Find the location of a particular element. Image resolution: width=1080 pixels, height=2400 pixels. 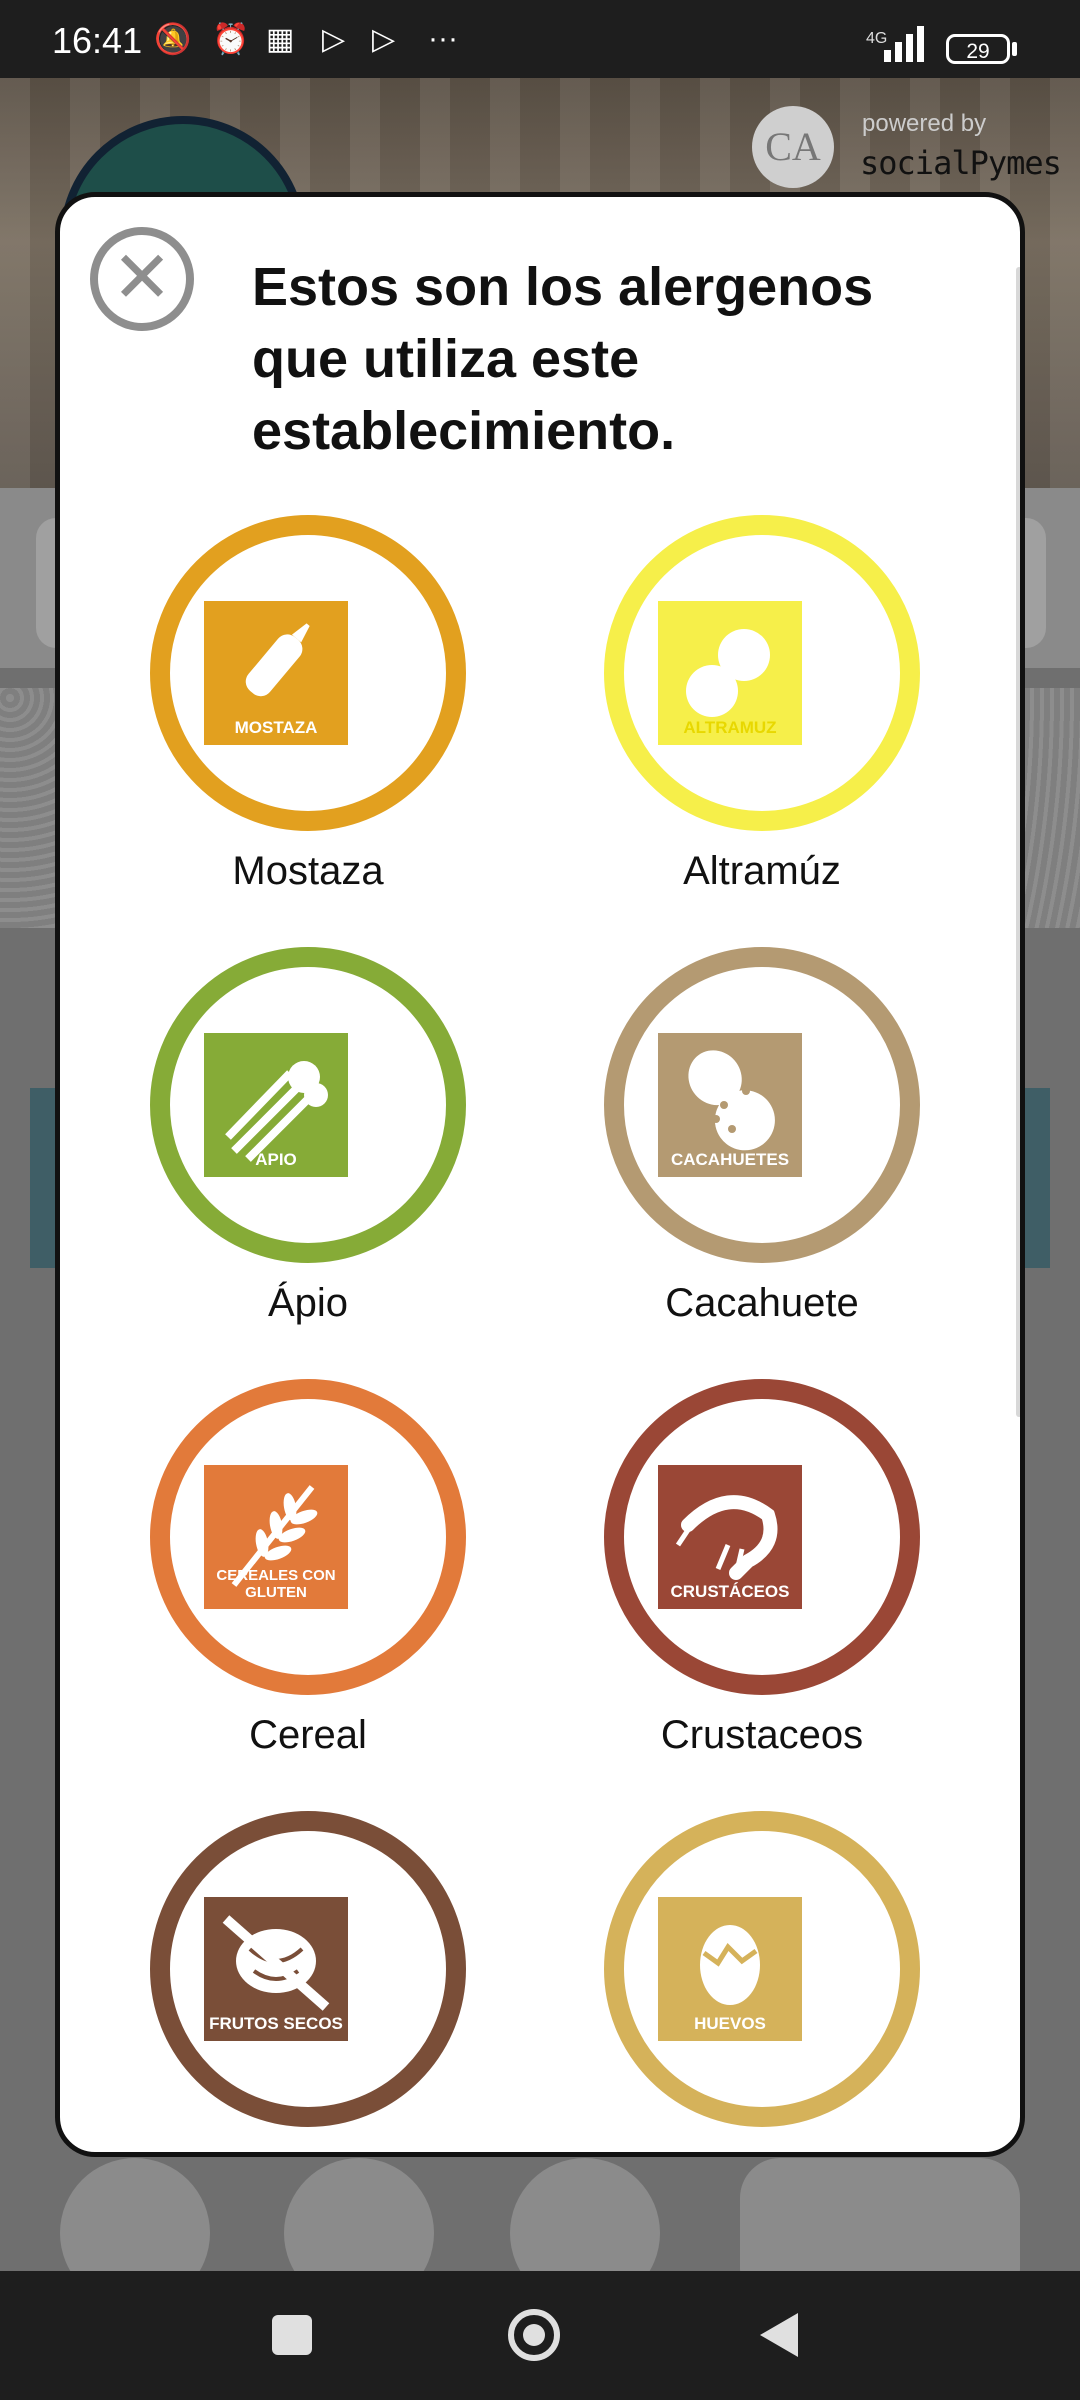

bg-home-button is located at coordinates (880, 2214).